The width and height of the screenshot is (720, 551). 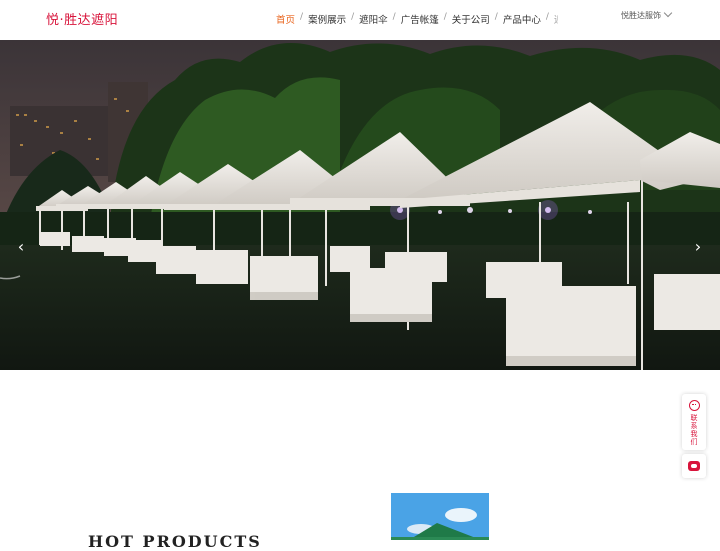 What do you see at coordinates (471, 19) in the screenshot?
I see `nav-item-about: 关于公司` at bounding box center [471, 19].